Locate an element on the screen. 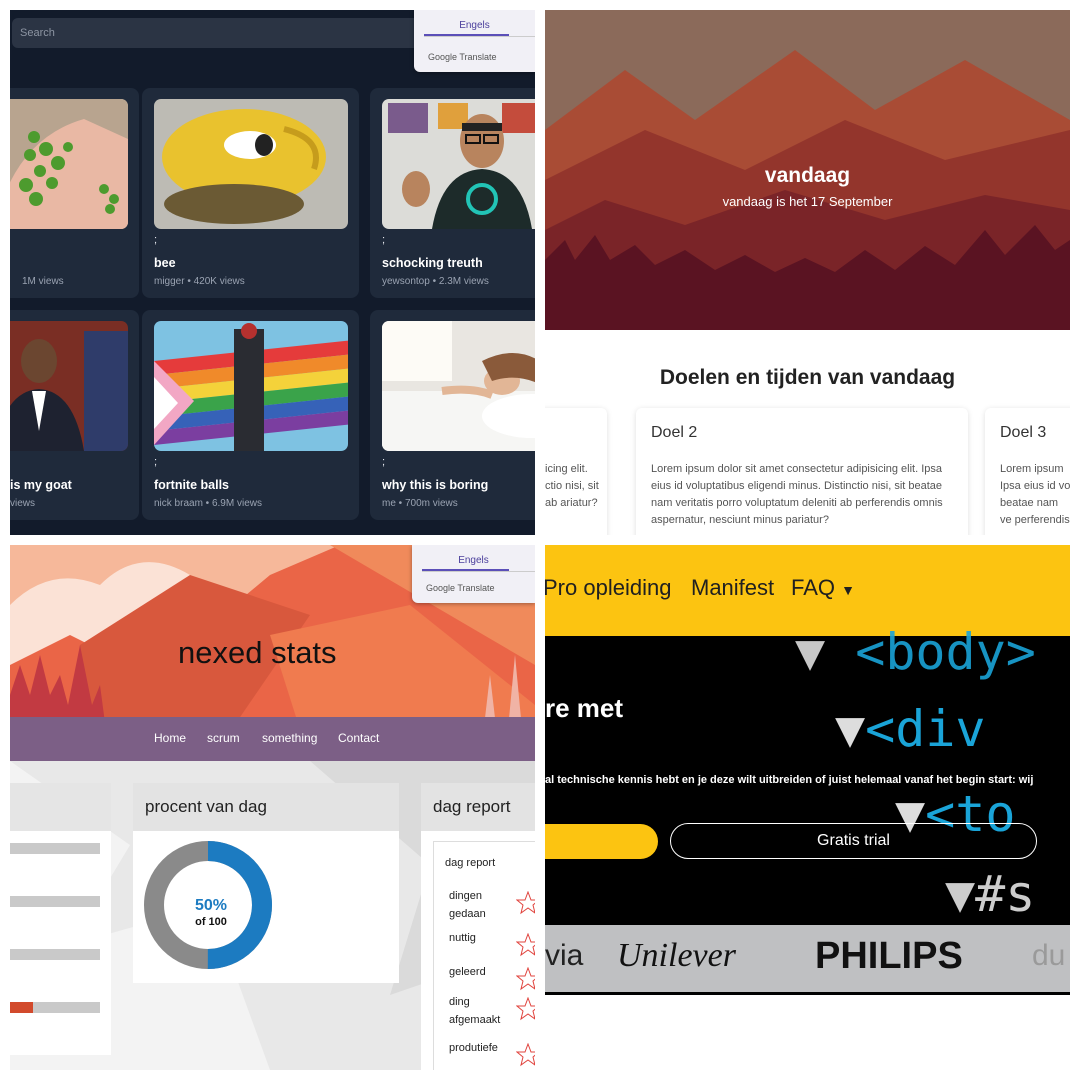 This screenshot has height=1080, width=1080. goal-card: icing elit. ctio nisi, sit ab ariatur? is located at coordinates (576, 471).